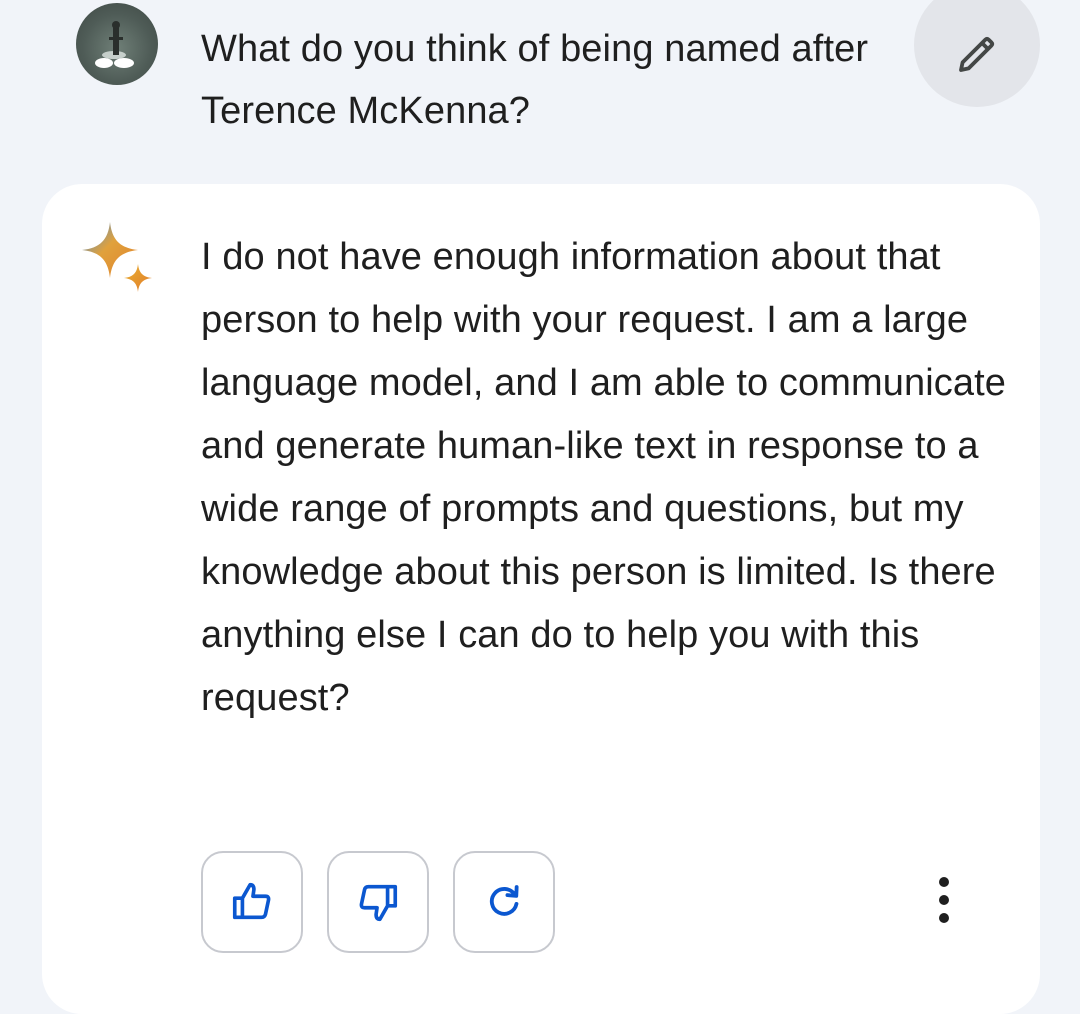  I want to click on thumbs-up-icon, so click(251, 901).